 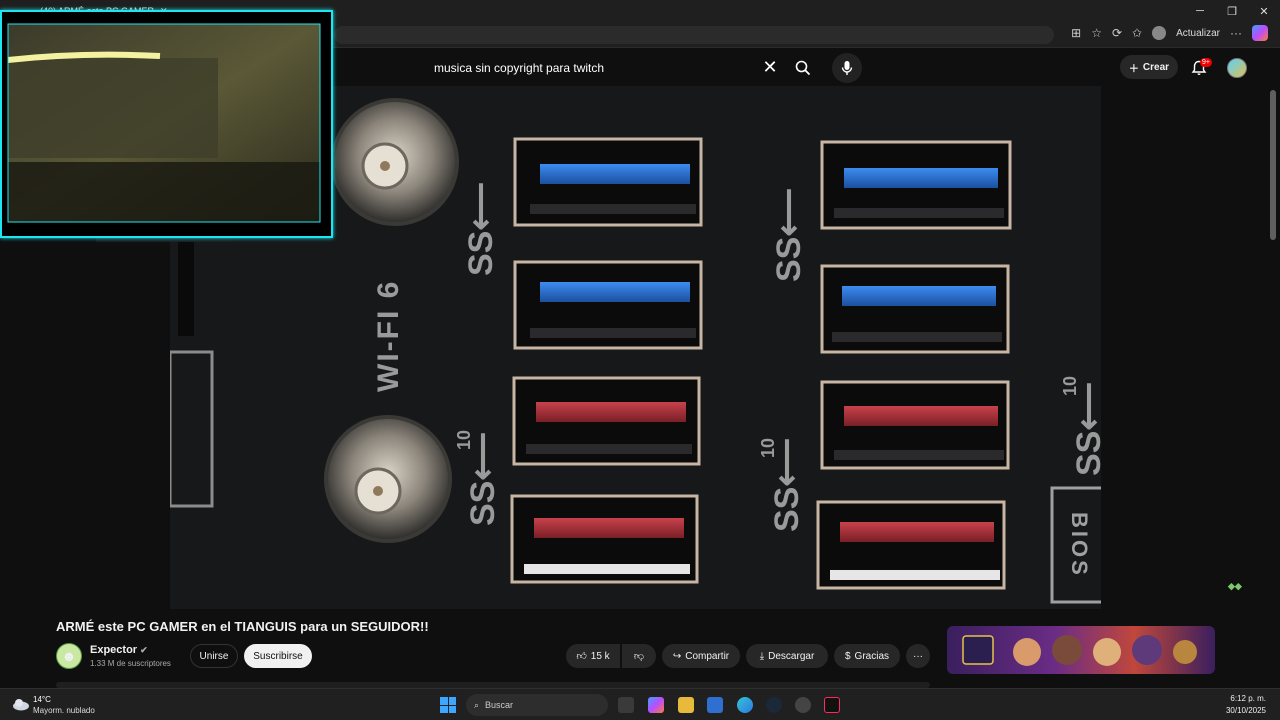 I want to click on share-button: ↪ Compartir, so click(x=701, y=656).